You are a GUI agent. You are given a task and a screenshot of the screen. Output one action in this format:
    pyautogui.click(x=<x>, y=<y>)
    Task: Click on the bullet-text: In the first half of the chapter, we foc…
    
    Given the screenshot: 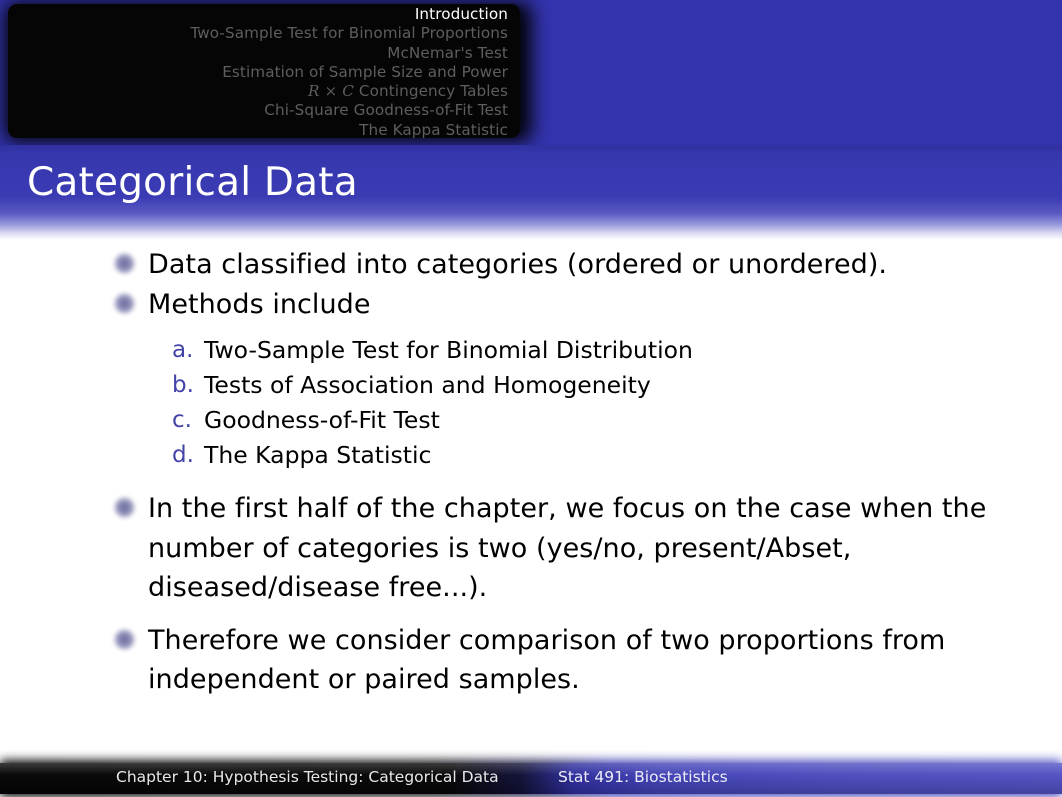 What is the action you would take?
    pyautogui.click(x=567, y=548)
    